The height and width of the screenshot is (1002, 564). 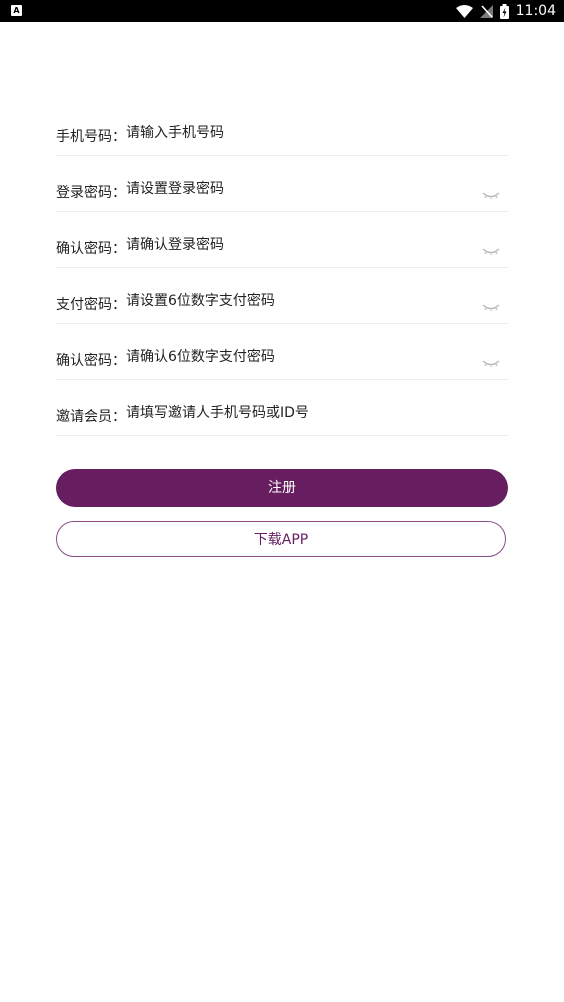 I want to click on confirm-login-password-label: 确认密码：, so click(x=91, y=249).